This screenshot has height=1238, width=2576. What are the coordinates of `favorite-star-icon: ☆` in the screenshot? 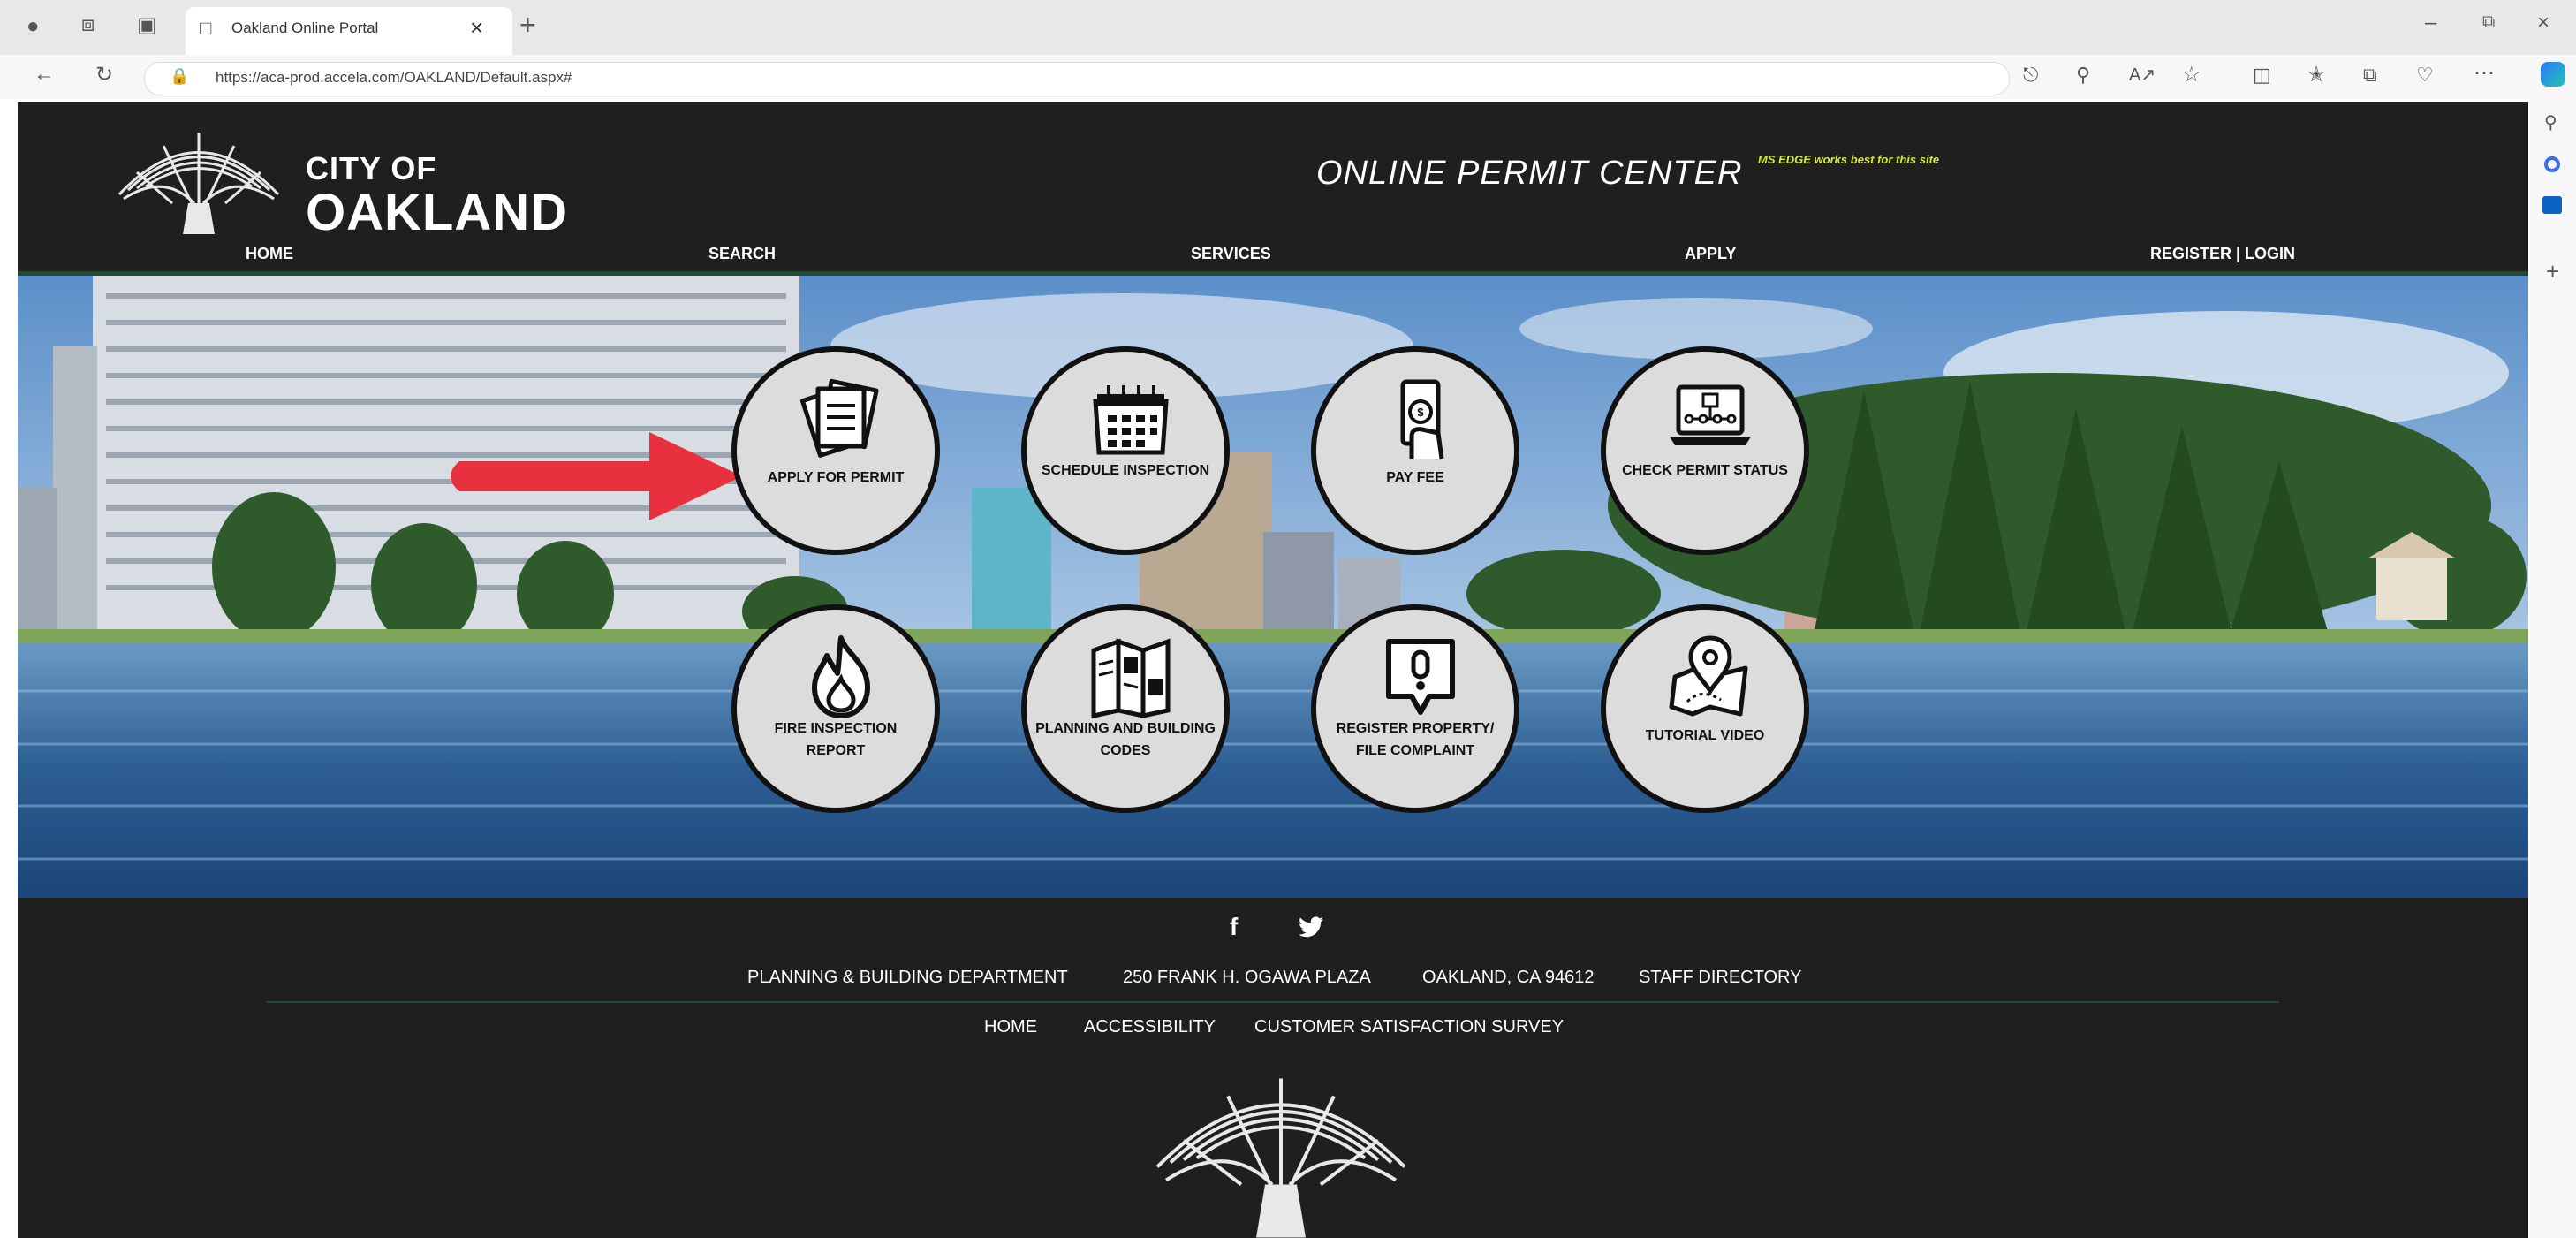 It's located at (2192, 74).